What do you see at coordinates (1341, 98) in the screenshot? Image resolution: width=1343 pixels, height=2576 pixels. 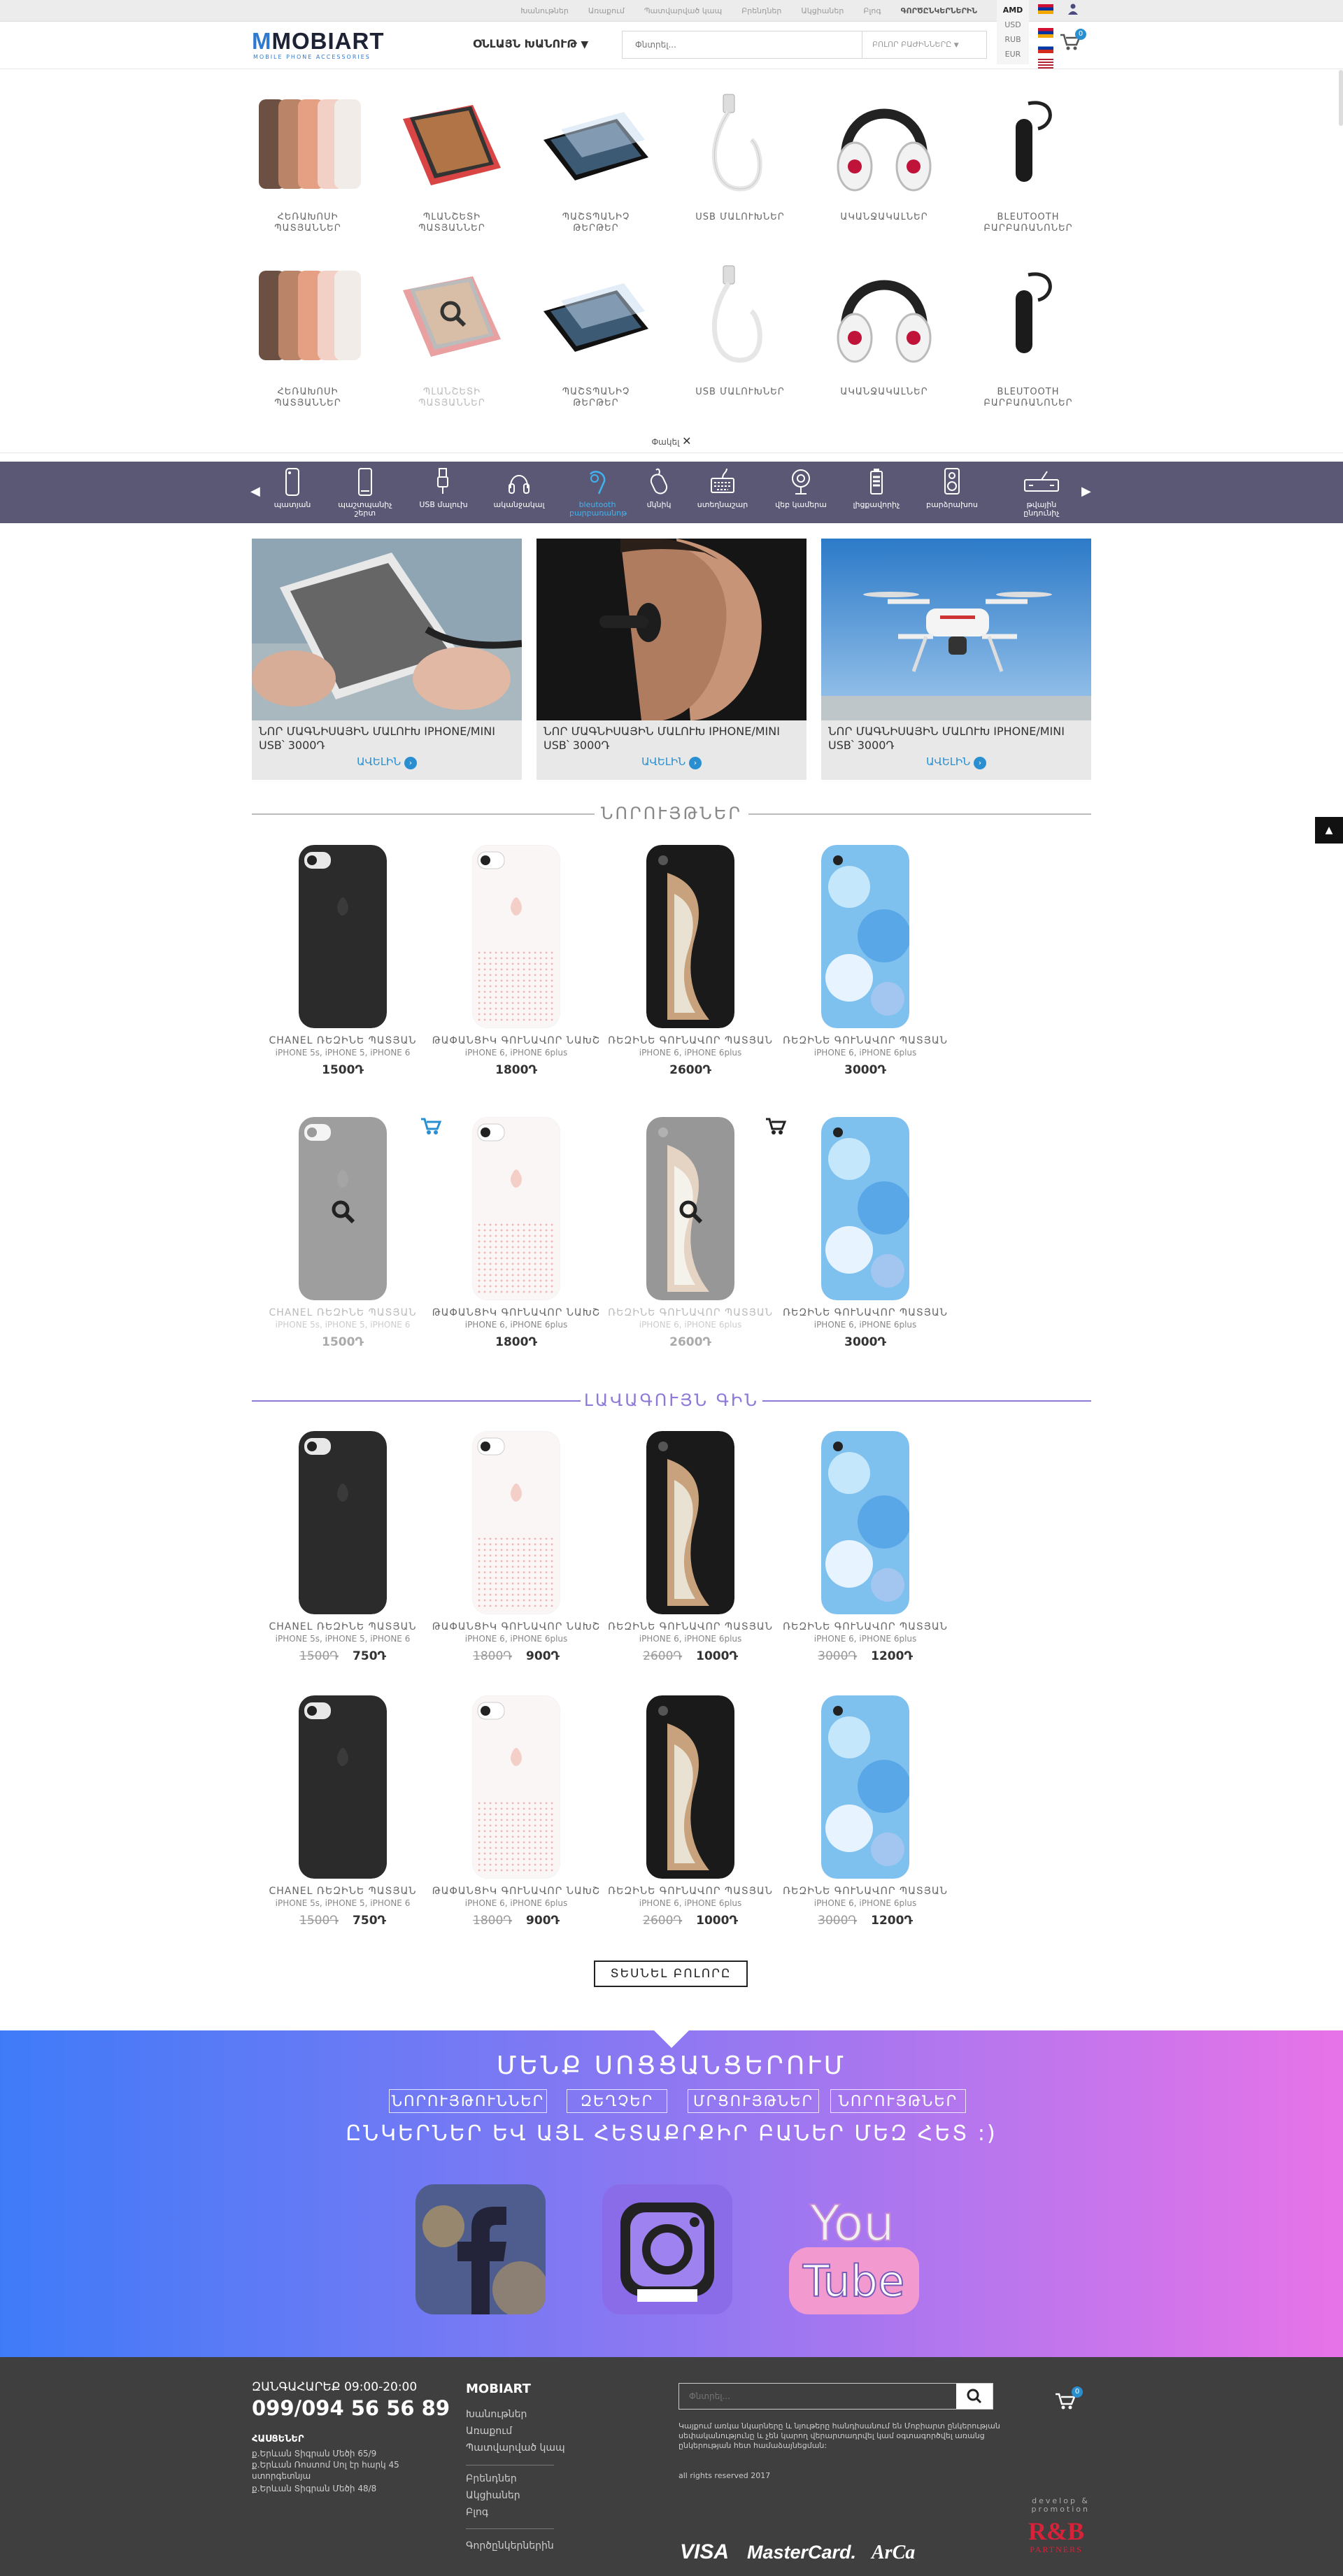 I see `scrollbar` at bounding box center [1341, 98].